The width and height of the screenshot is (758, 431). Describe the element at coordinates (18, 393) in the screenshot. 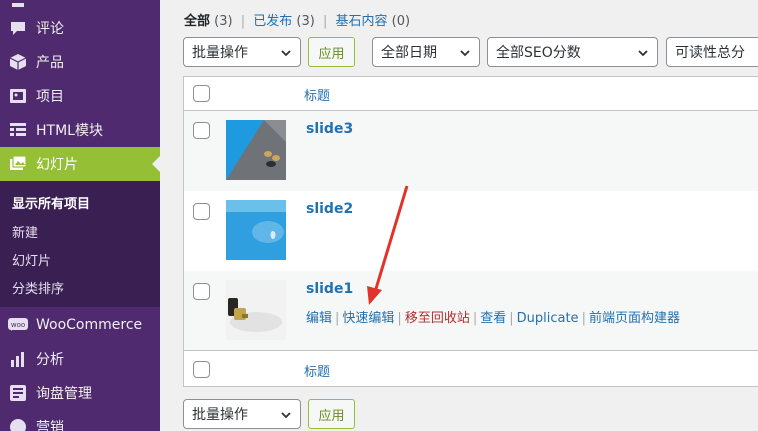

I see `inquiry-icon` at that location.